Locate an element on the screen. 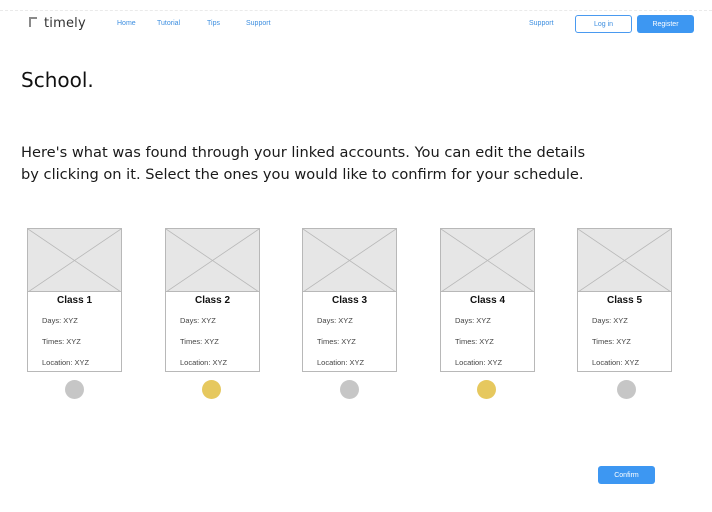 Image resolution: width=712 pixels, height=512 pixels. class-title: Class 2 is located at coordinates (212, 300).